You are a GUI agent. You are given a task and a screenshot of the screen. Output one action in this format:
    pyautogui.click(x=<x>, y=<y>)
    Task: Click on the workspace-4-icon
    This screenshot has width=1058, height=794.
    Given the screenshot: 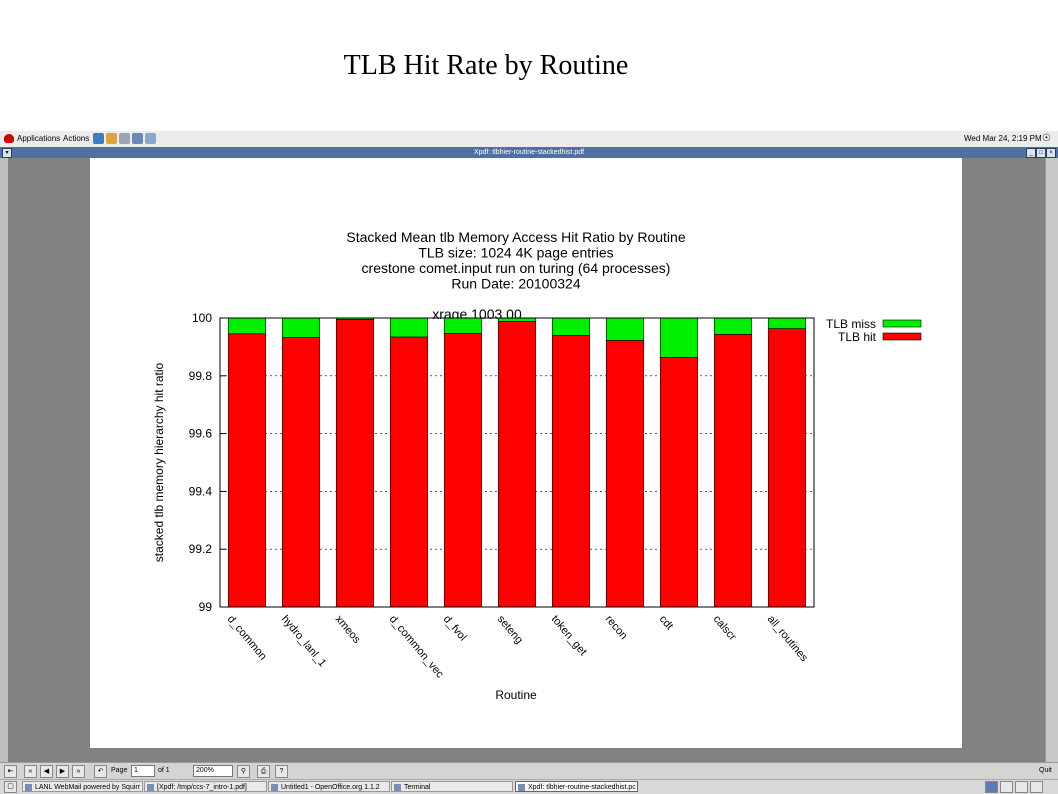 What is the action you would take?
    pyautogui.click(x=1036, y=787)
    